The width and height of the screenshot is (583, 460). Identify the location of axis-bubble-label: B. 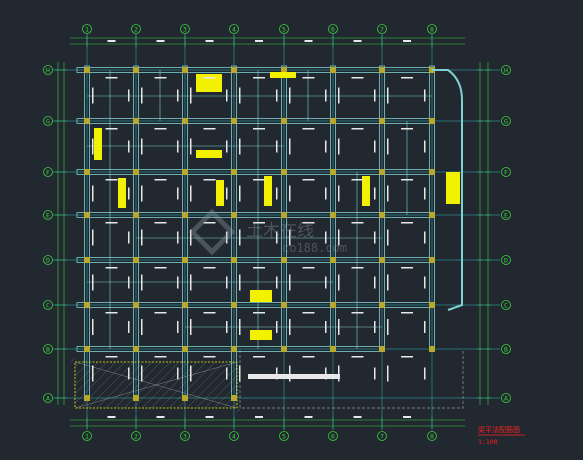
(48, 350).